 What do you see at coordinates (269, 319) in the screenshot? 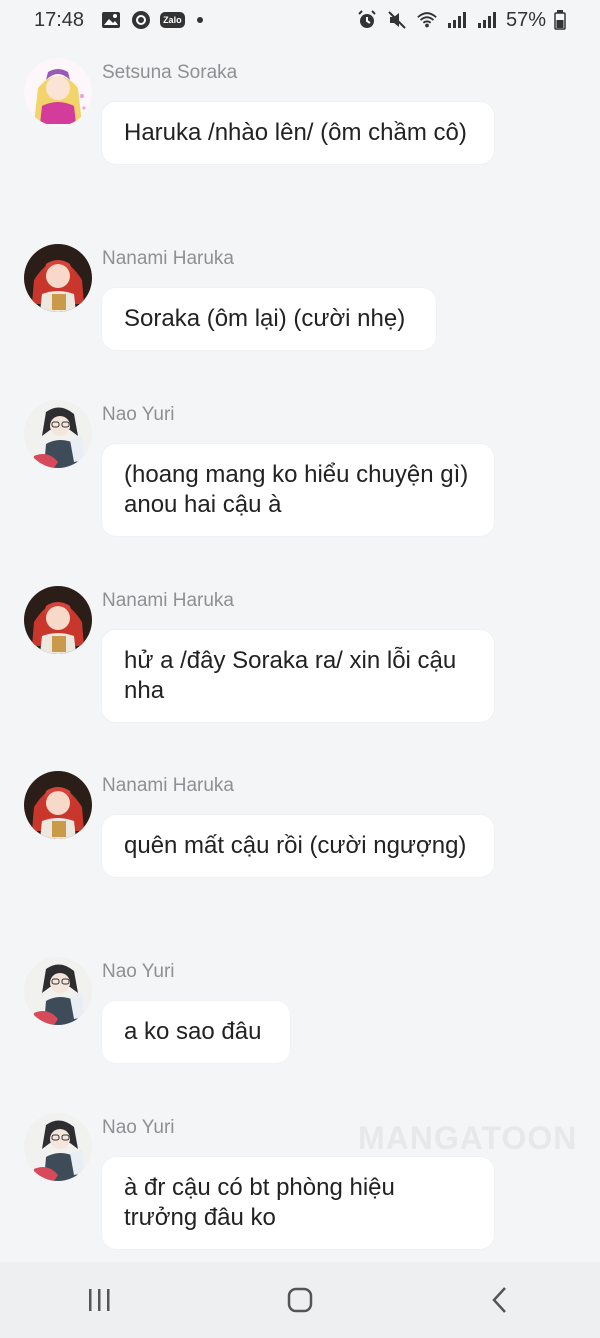
I see `message-bubble: Soraka (ôm lại) (cười nhẹ)` at bounding box center [269, 319].